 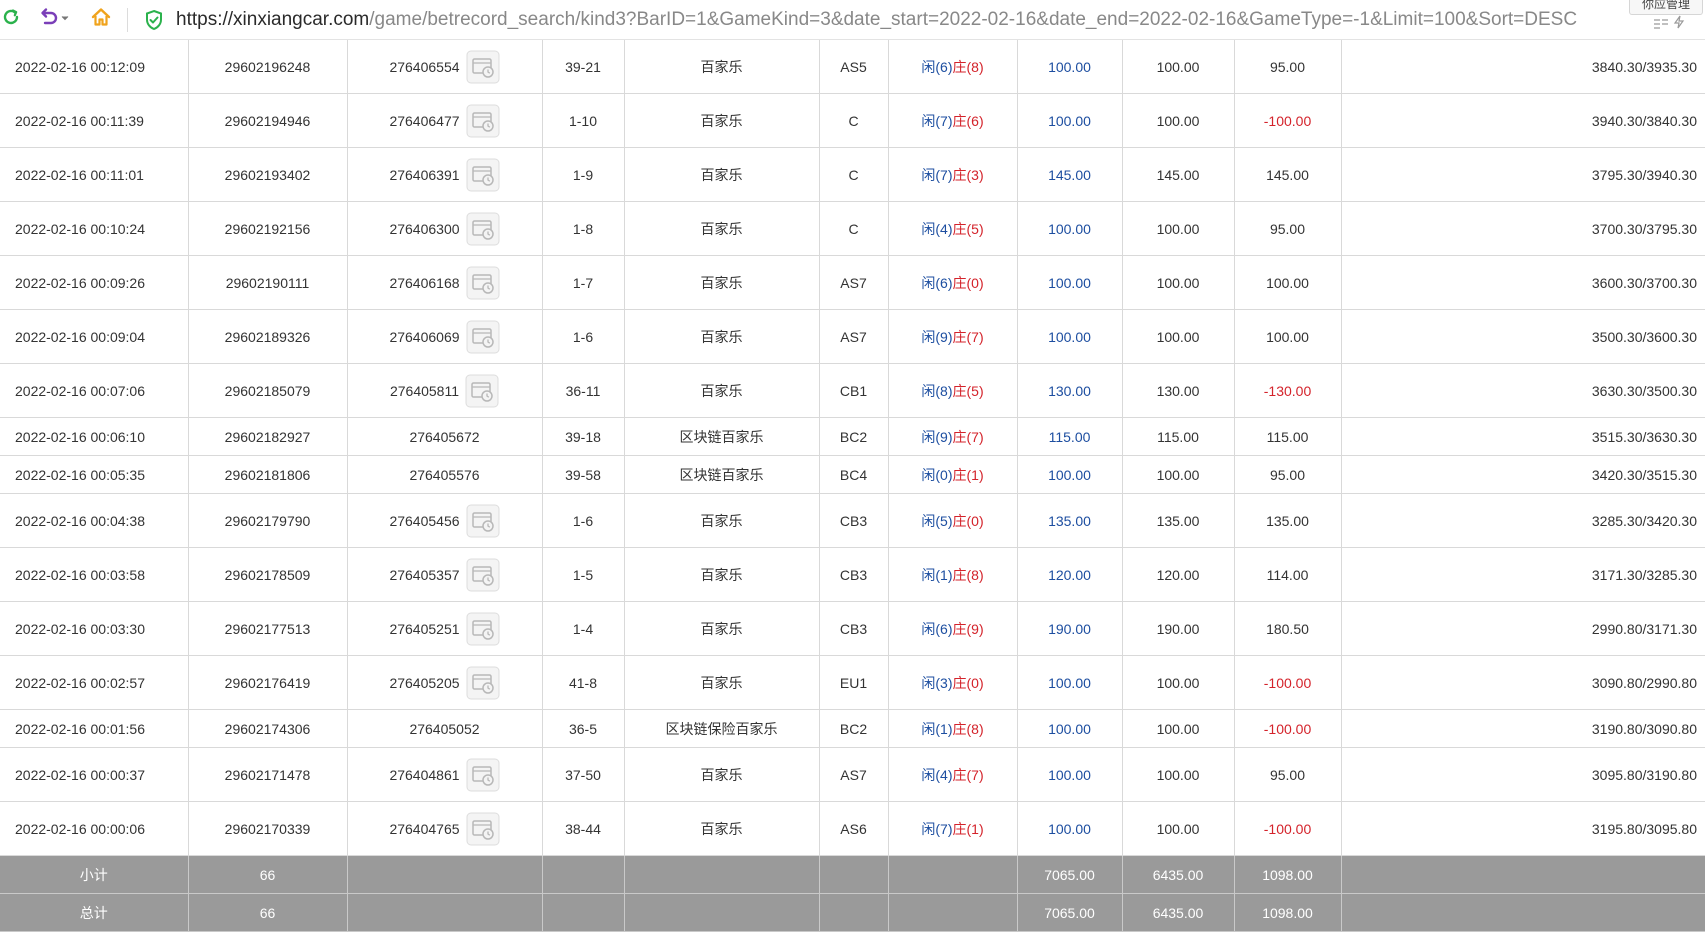 I want to click on reload-button, so click(x=11, y=19).